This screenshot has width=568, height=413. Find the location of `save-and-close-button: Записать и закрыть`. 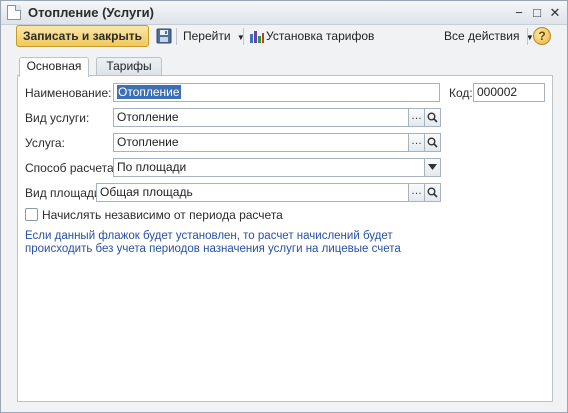

save-and-close-button: Записать и закрыть is located at coordinates (82, 36).